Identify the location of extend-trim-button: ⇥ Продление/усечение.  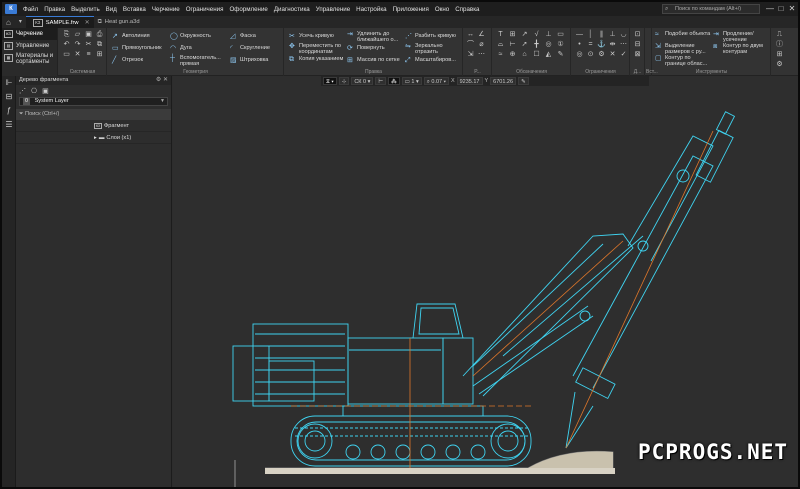
(740, 37).